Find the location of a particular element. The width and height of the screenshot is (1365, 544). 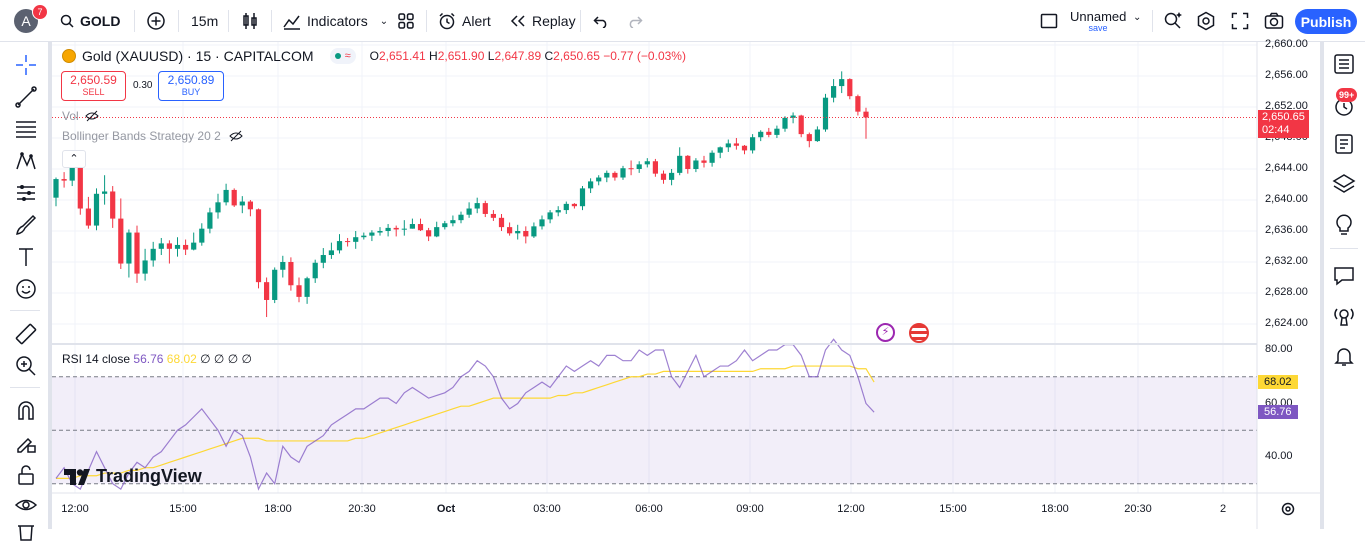

watchlist-icon is located at coordinates (1344, 64).